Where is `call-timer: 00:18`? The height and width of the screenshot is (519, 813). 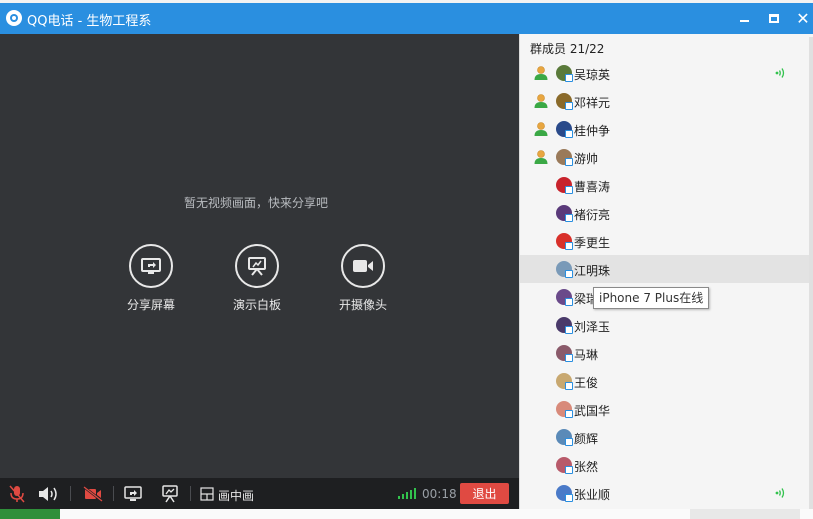 call-timer: 00:18 is located at coordinates (439, 494).